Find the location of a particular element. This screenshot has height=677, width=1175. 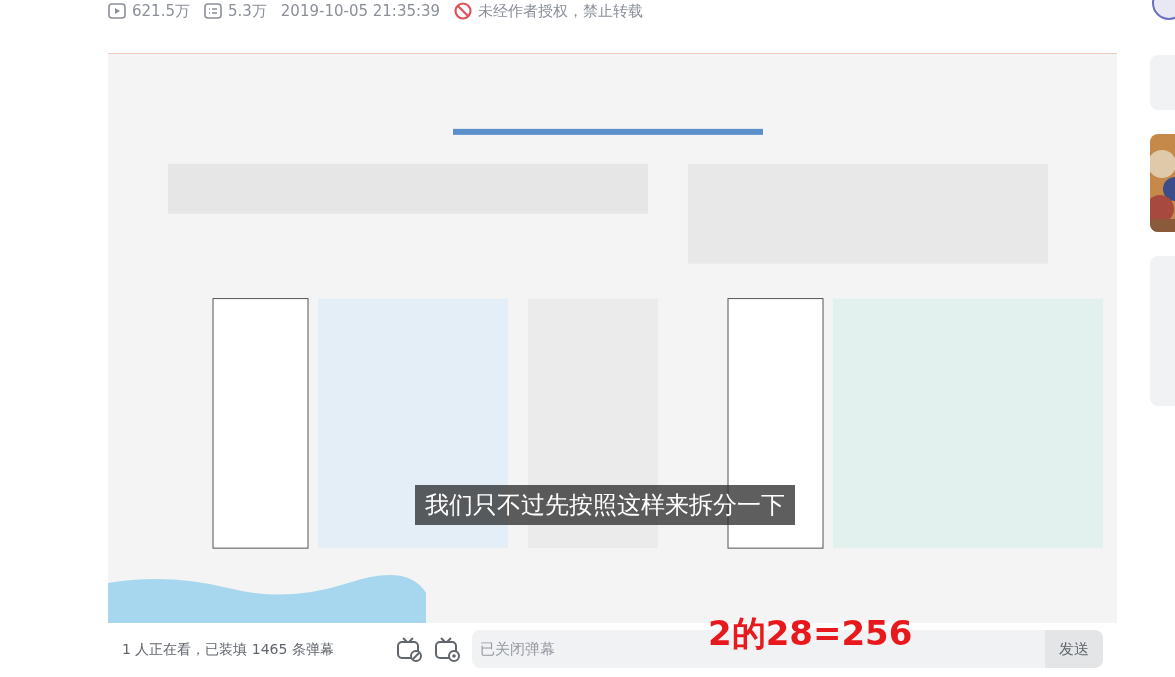

play-count: 621.5万 is located at coordinates (161, 11).